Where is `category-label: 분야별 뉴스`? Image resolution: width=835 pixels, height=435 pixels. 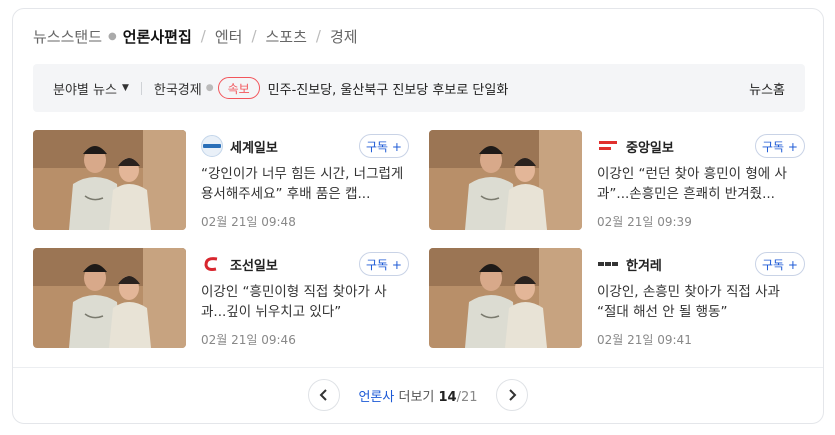 category-label: 분야별 뉴스 is located at coordinates (85, 90).